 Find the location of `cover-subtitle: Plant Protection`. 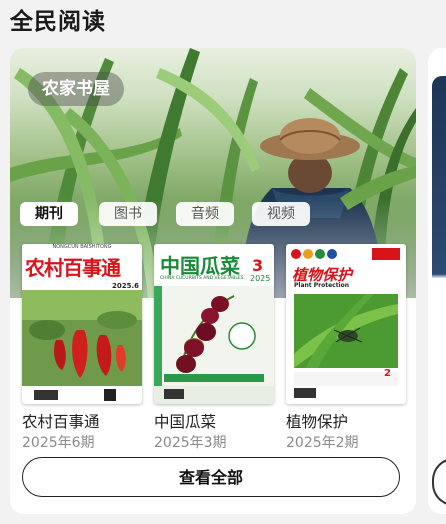

cover-subtitle: Plant Protection is located at coordinates (322, 285).